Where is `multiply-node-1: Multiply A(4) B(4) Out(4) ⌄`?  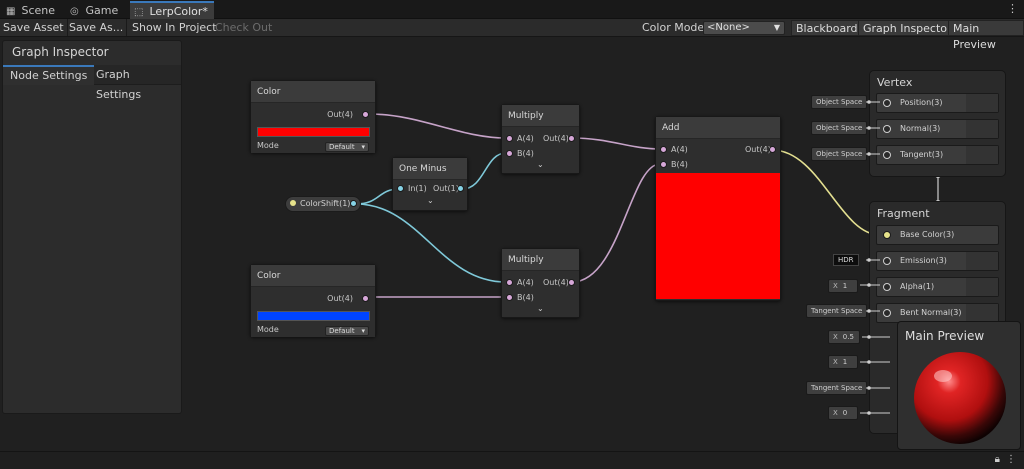
multiply-node-1: Multiply A(4) B(4) Out(4) ⌄ is located at coordinates (540, 139).